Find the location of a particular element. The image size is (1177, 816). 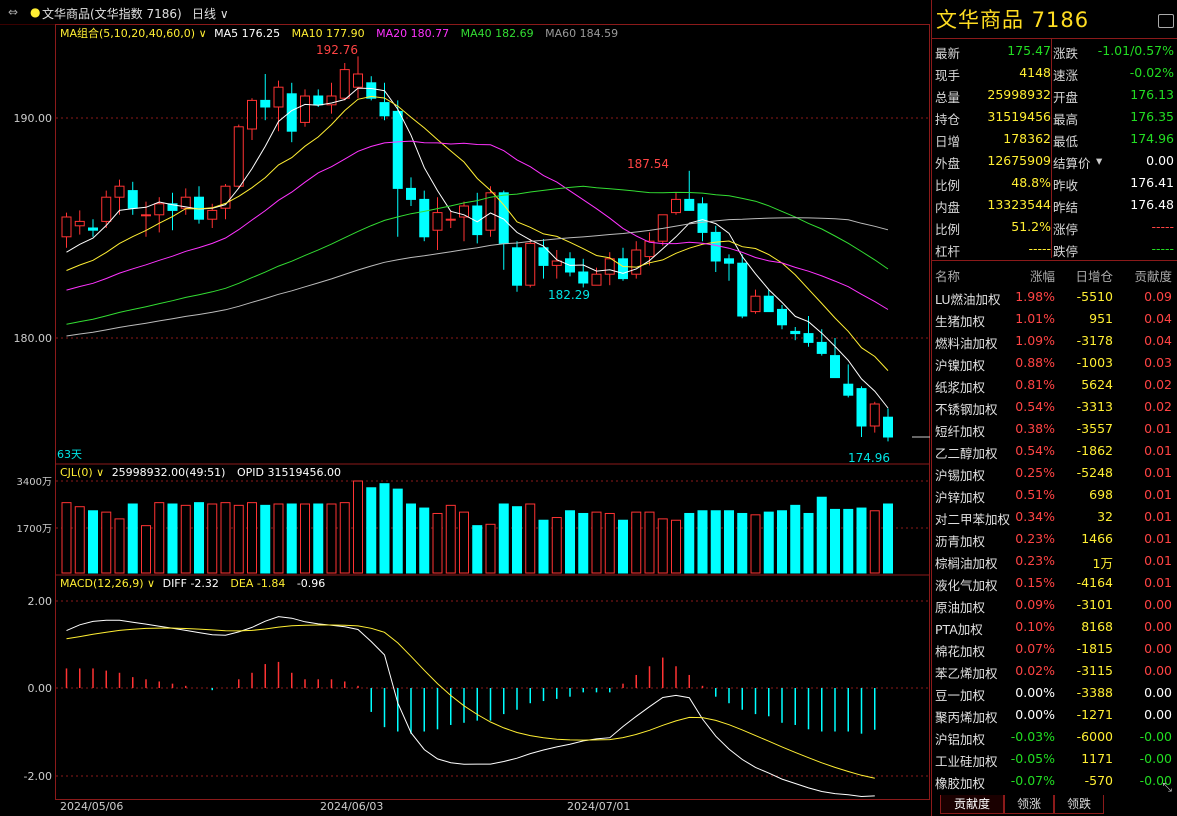

contribution-row: 乙二醇加权 0.54% -1862 0.01 is located at coordinates (1054, 451).